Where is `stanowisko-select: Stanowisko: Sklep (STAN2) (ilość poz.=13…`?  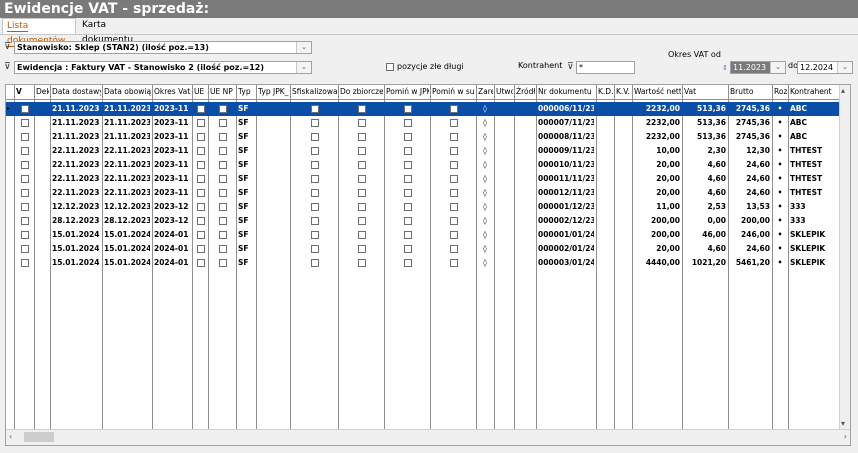
stanowisko-select: Stanowisko: Sklep (STAN2) (ilość poz.=13… is located at coordinates (163, 47).